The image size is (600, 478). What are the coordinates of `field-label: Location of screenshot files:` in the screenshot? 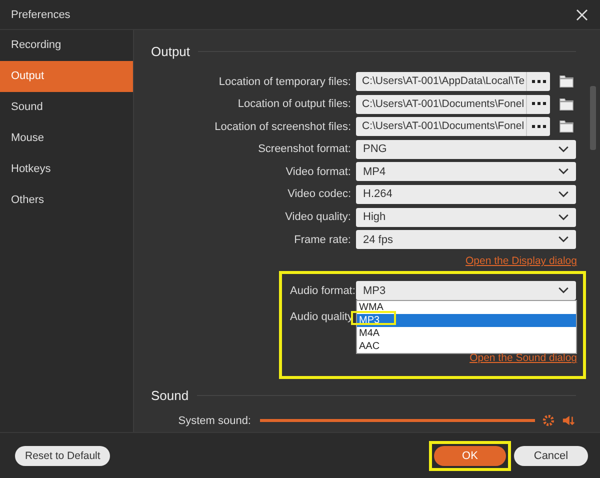 It's located at (282, 126).